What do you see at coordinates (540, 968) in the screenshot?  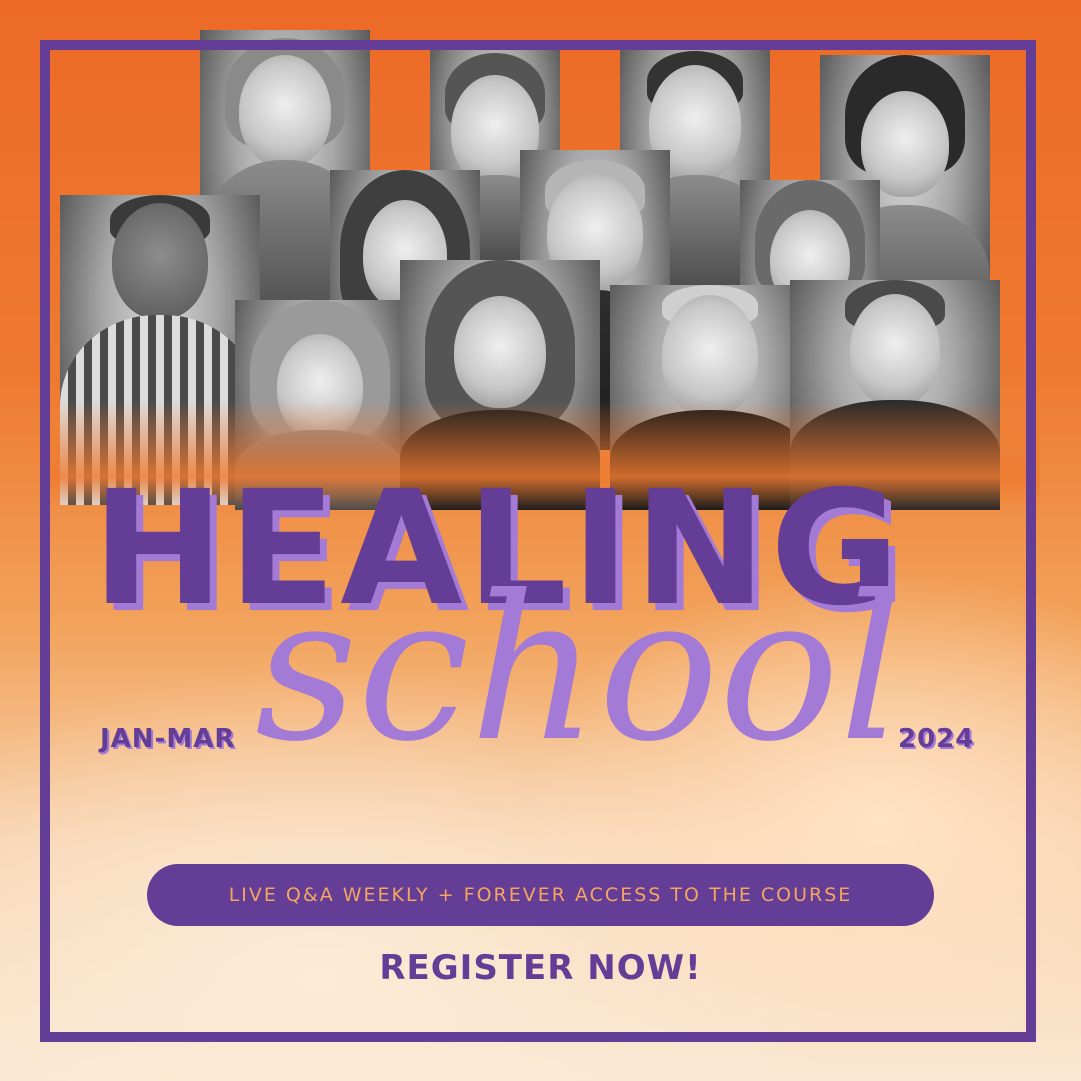 I see `register-now-cta: REGISTER NOW!` at bounding box center [540, 968].